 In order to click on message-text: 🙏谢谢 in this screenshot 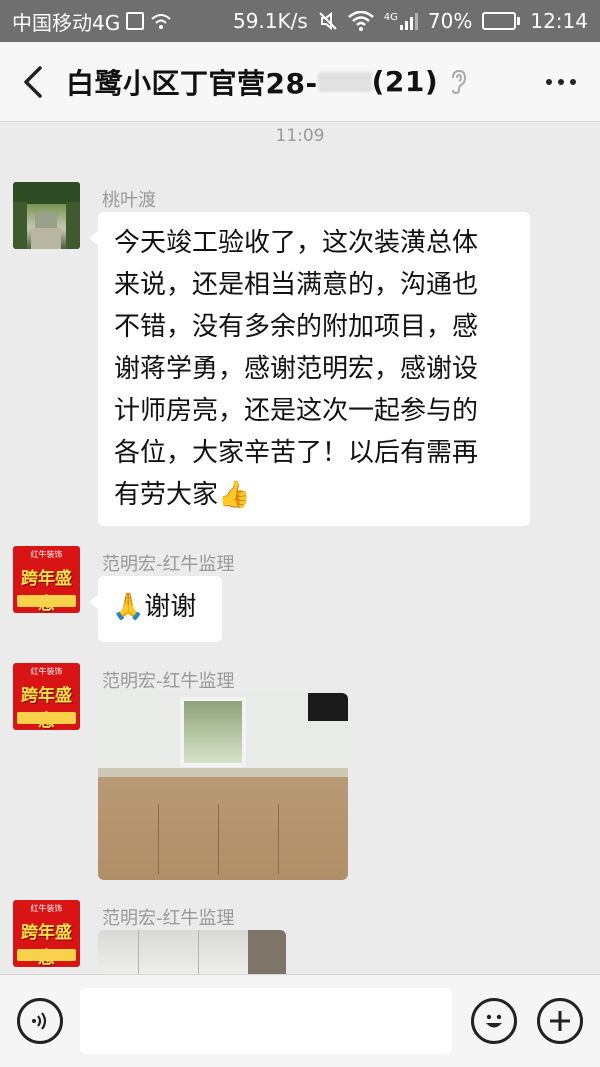, I will do `click(154, 607)`.